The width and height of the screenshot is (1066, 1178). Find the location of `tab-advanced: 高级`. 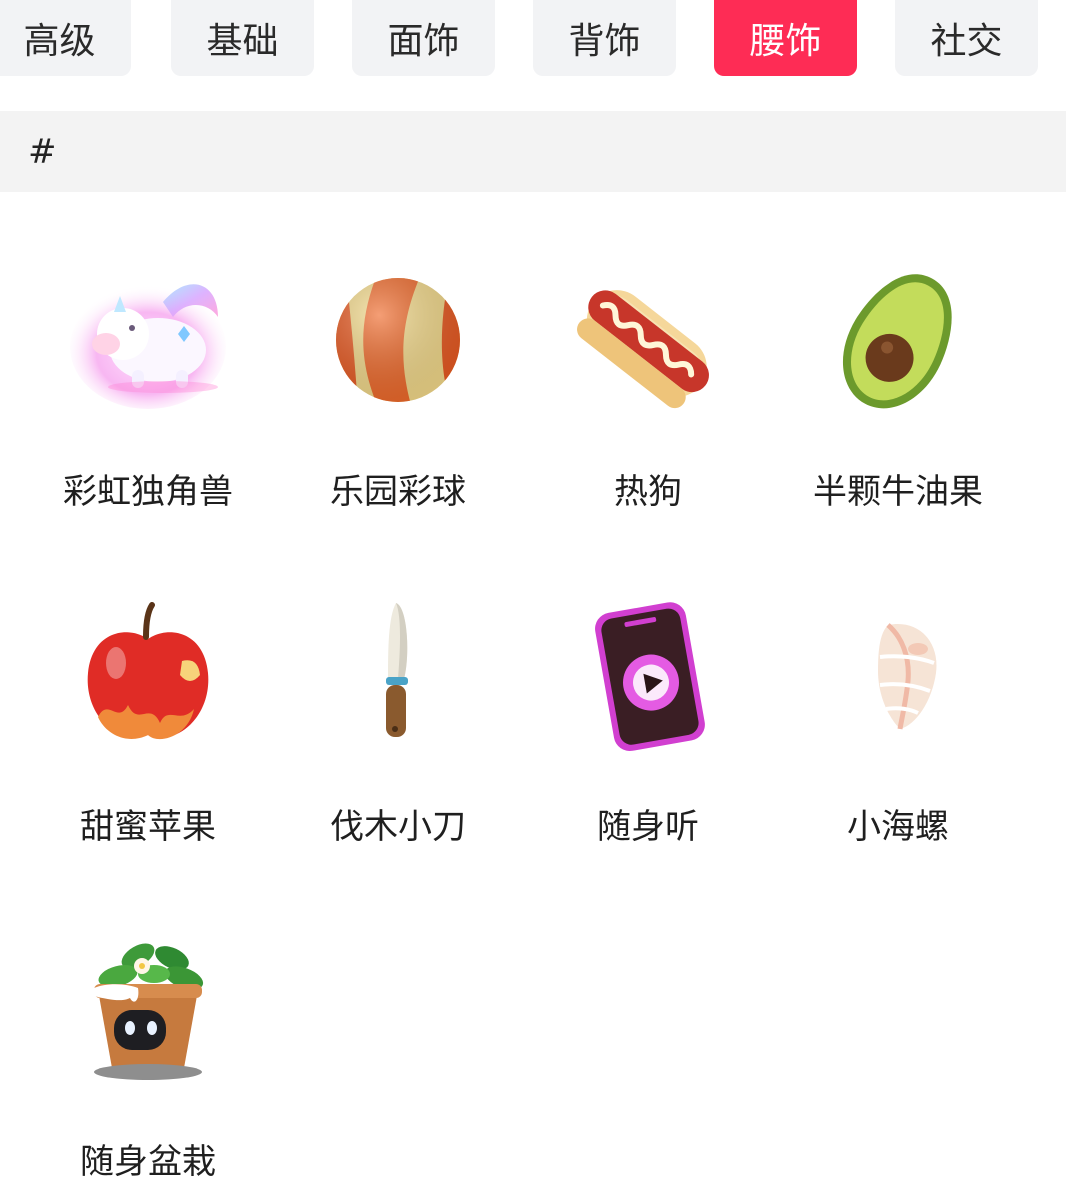

tab-advanced: 高级 is located at coordinates (65, 38).